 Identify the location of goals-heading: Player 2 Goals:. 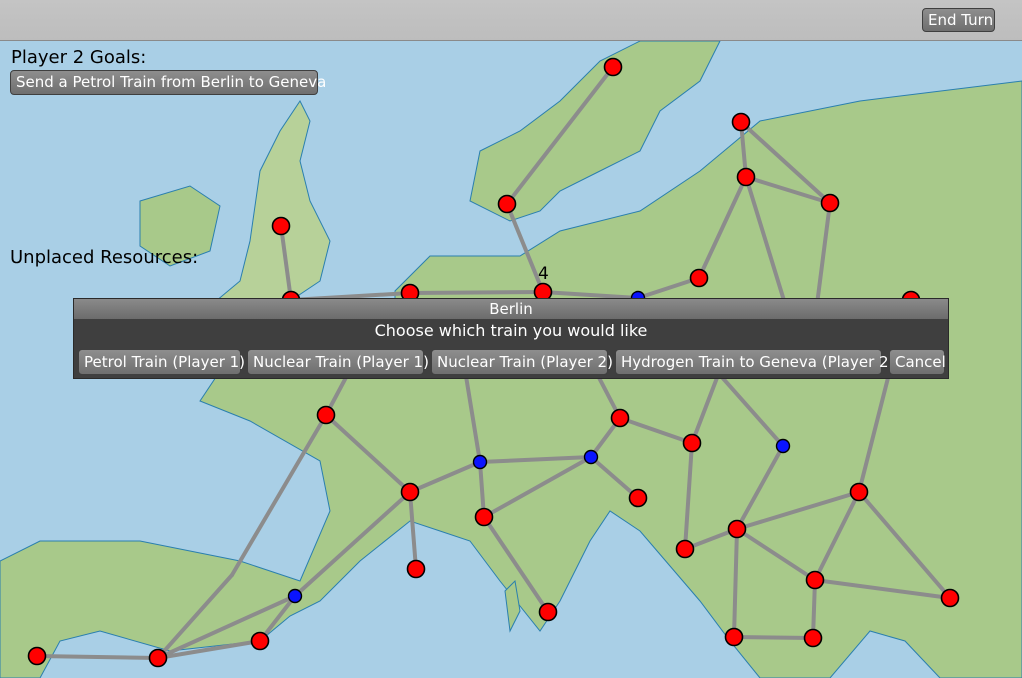
(79, 57).